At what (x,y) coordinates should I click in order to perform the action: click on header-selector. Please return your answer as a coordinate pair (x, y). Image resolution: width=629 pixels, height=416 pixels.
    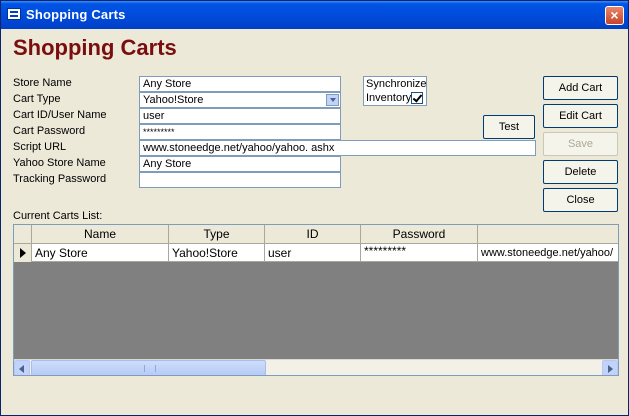
    Looking at the image, I should click on (23, 234).